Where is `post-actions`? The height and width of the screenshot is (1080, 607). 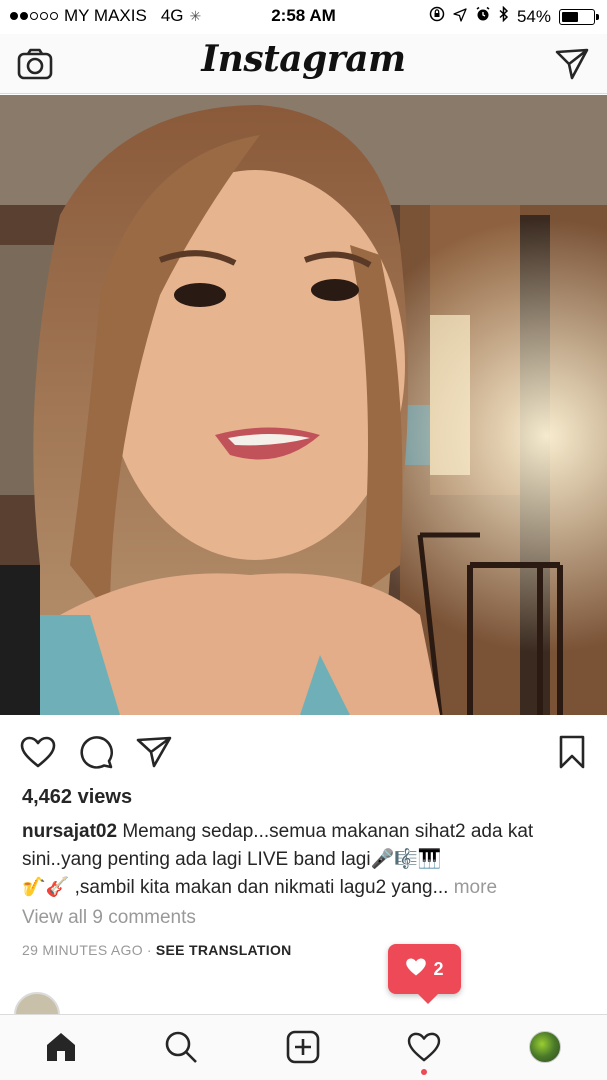 post-actions is located at coordinates (303, 752).